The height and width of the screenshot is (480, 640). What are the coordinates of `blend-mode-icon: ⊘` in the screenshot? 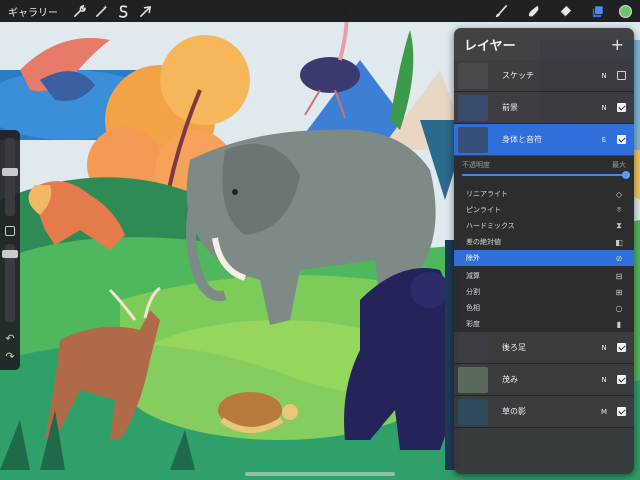 It's located at (619, 258).